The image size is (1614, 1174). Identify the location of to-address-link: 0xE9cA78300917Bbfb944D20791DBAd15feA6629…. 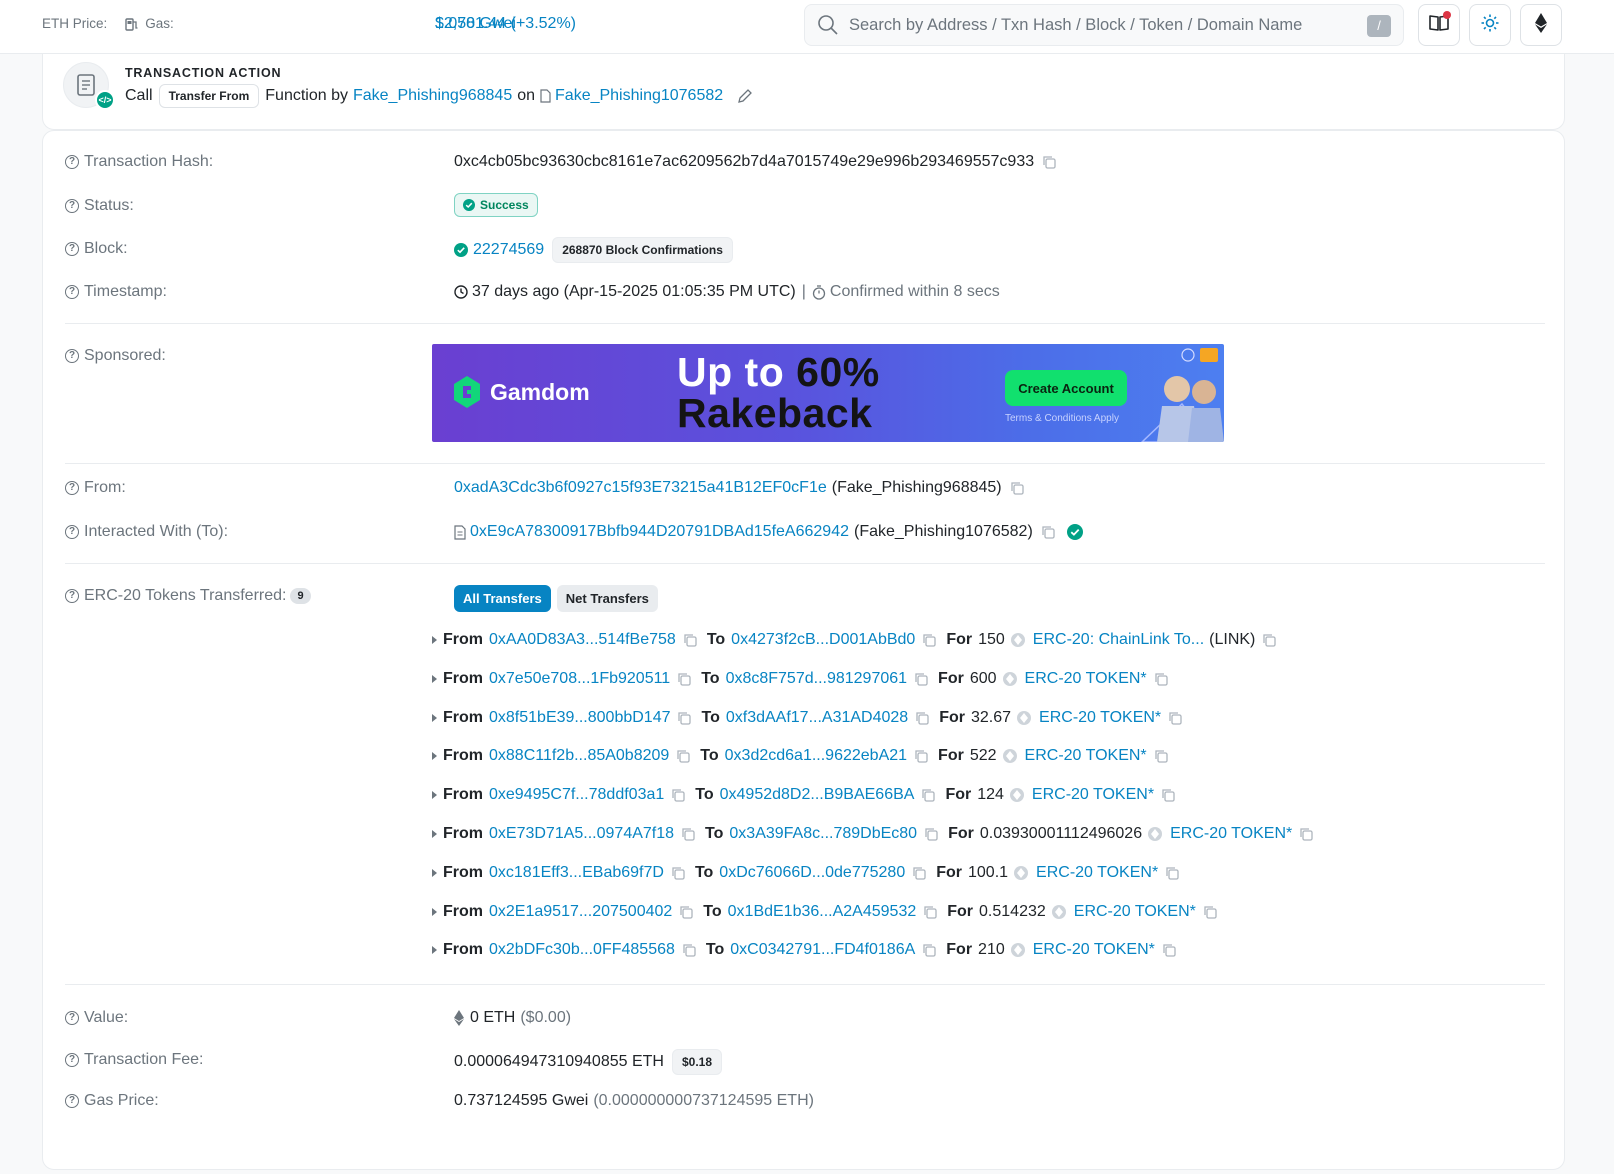
(659, 532).